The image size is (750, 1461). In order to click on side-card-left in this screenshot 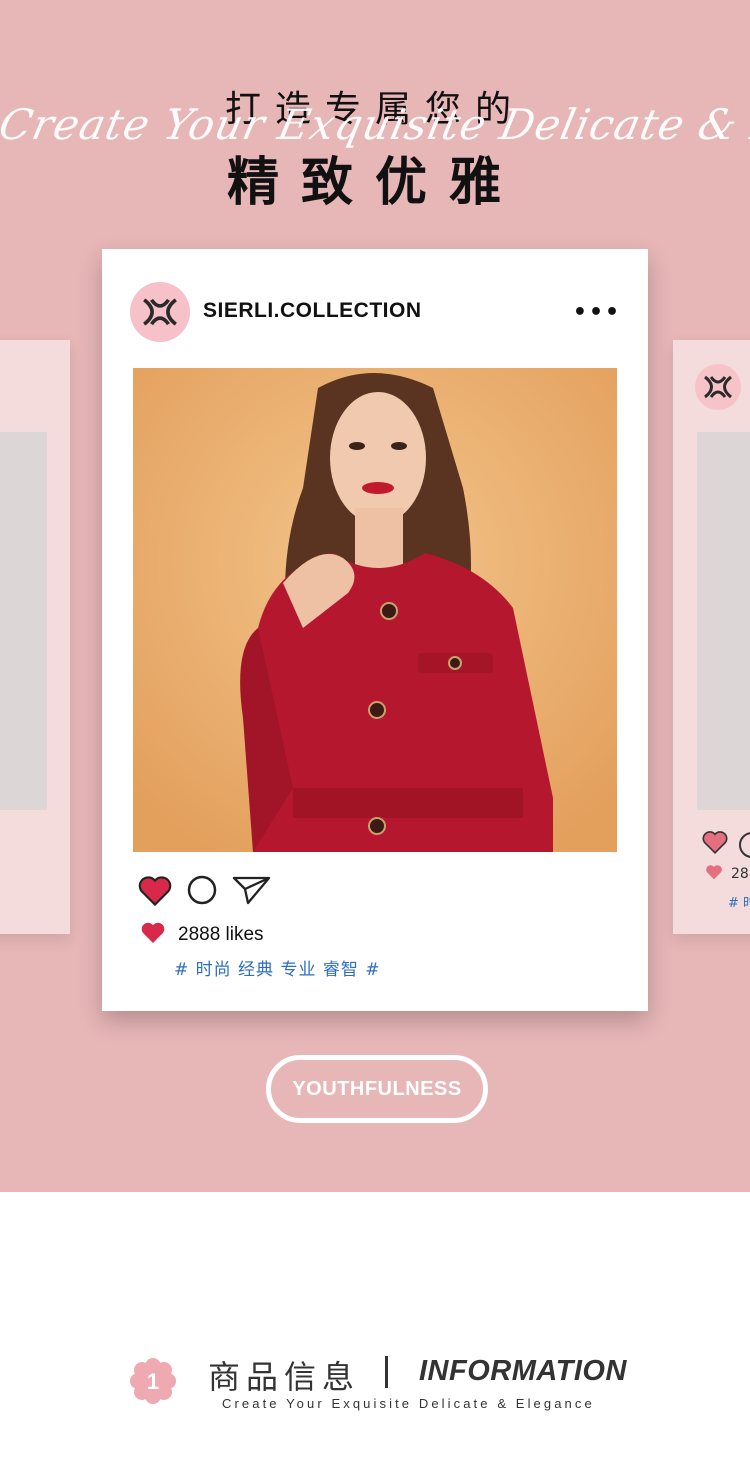, I will do `click(35, 637)`.